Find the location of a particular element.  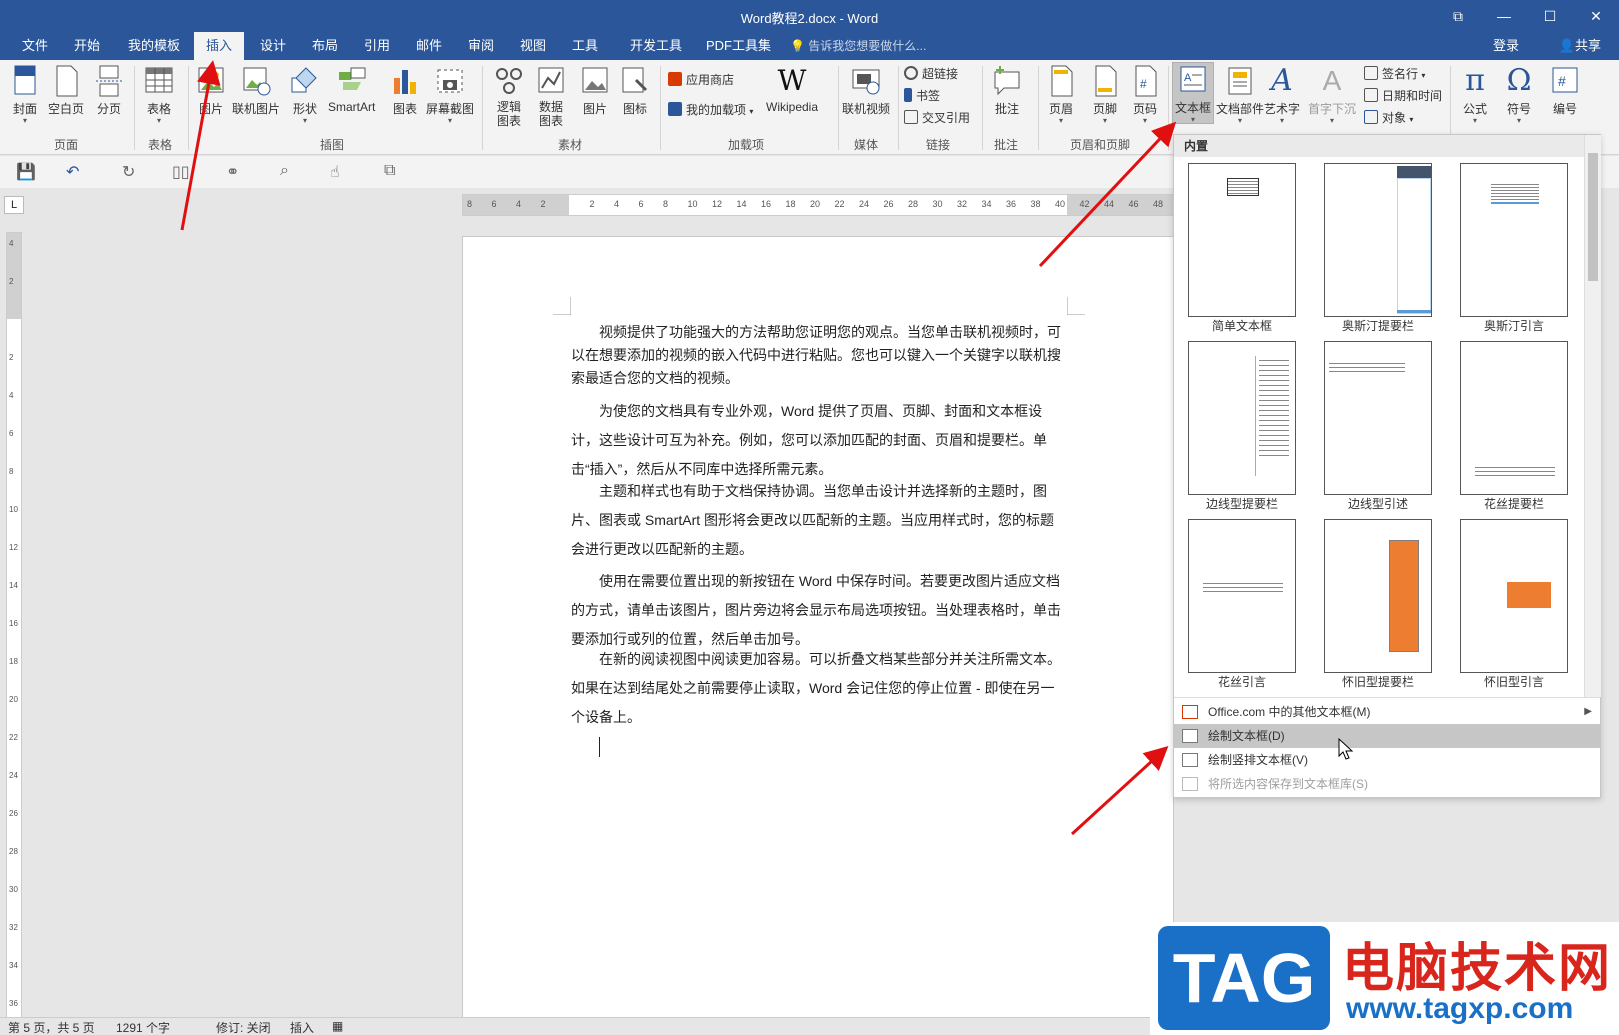

gallery-thumb-border-quote is located at coordinates (1378, 418).